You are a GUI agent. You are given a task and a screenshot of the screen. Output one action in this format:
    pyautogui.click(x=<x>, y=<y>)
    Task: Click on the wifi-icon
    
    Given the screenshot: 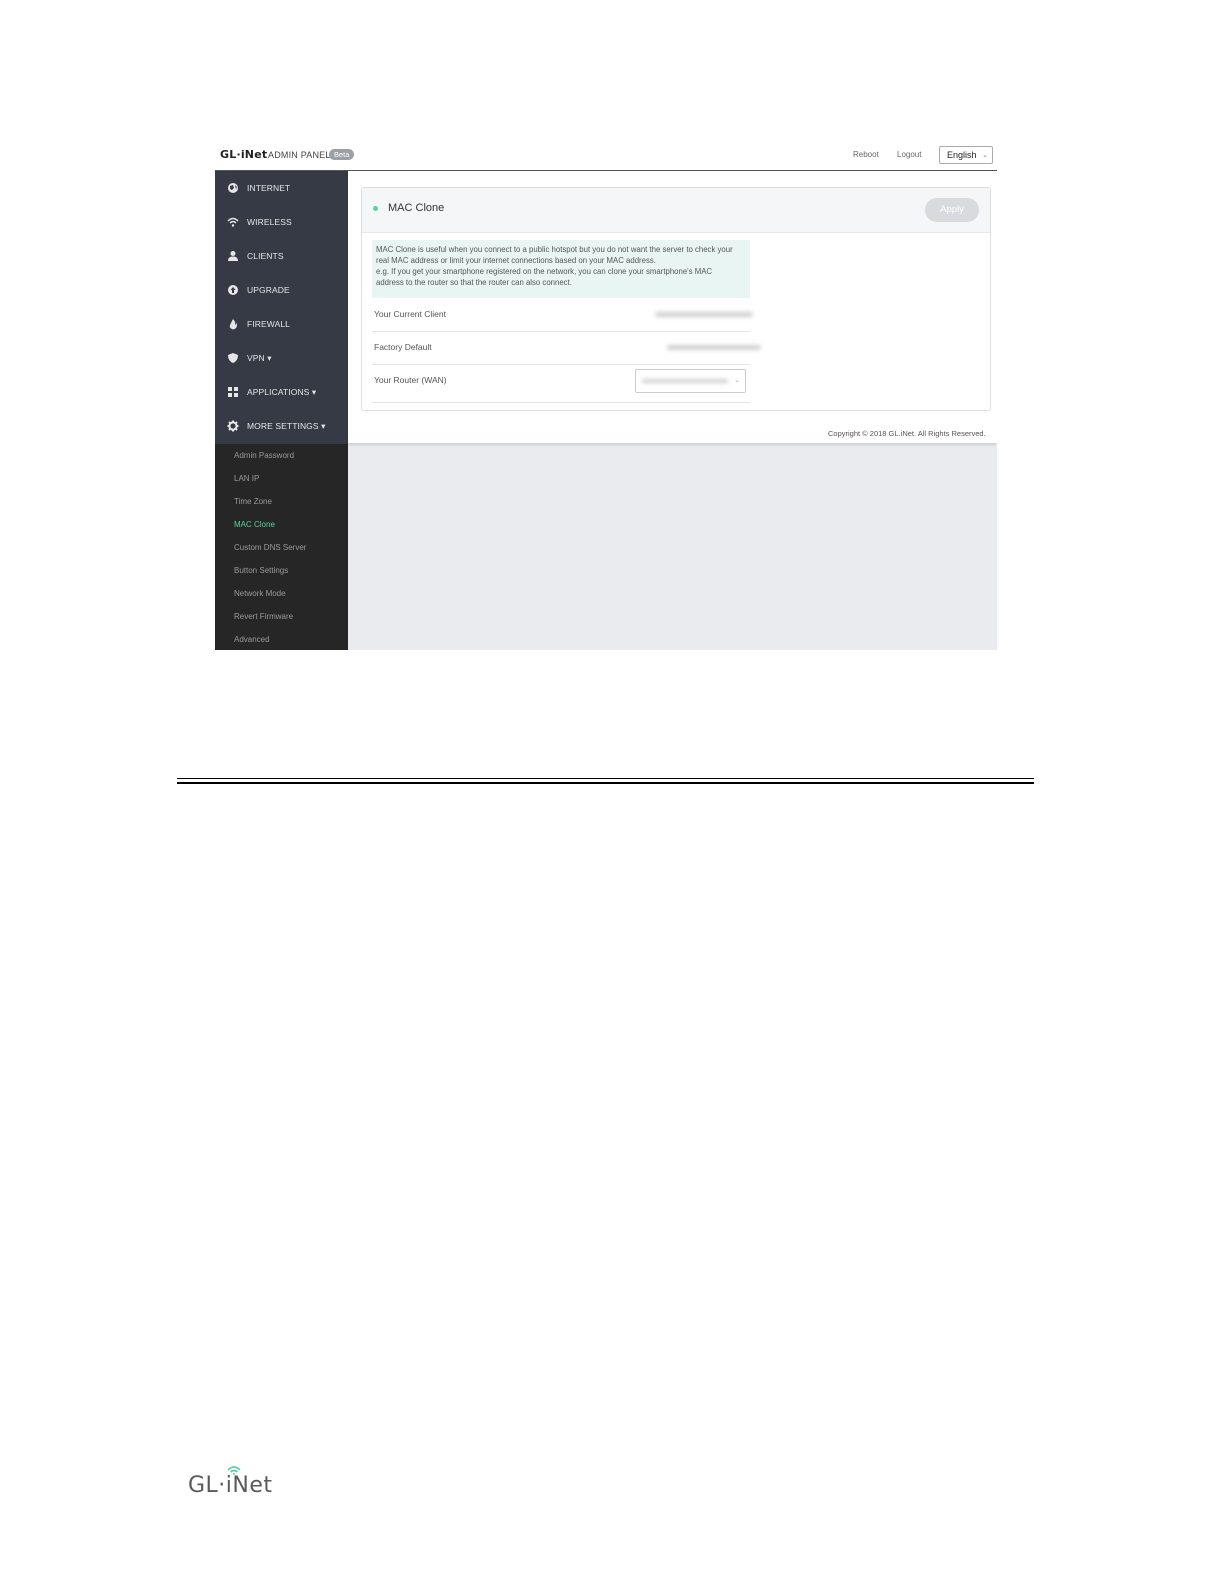 What is the action you would take?
    pyautogui.click(x=233, y=222)
    